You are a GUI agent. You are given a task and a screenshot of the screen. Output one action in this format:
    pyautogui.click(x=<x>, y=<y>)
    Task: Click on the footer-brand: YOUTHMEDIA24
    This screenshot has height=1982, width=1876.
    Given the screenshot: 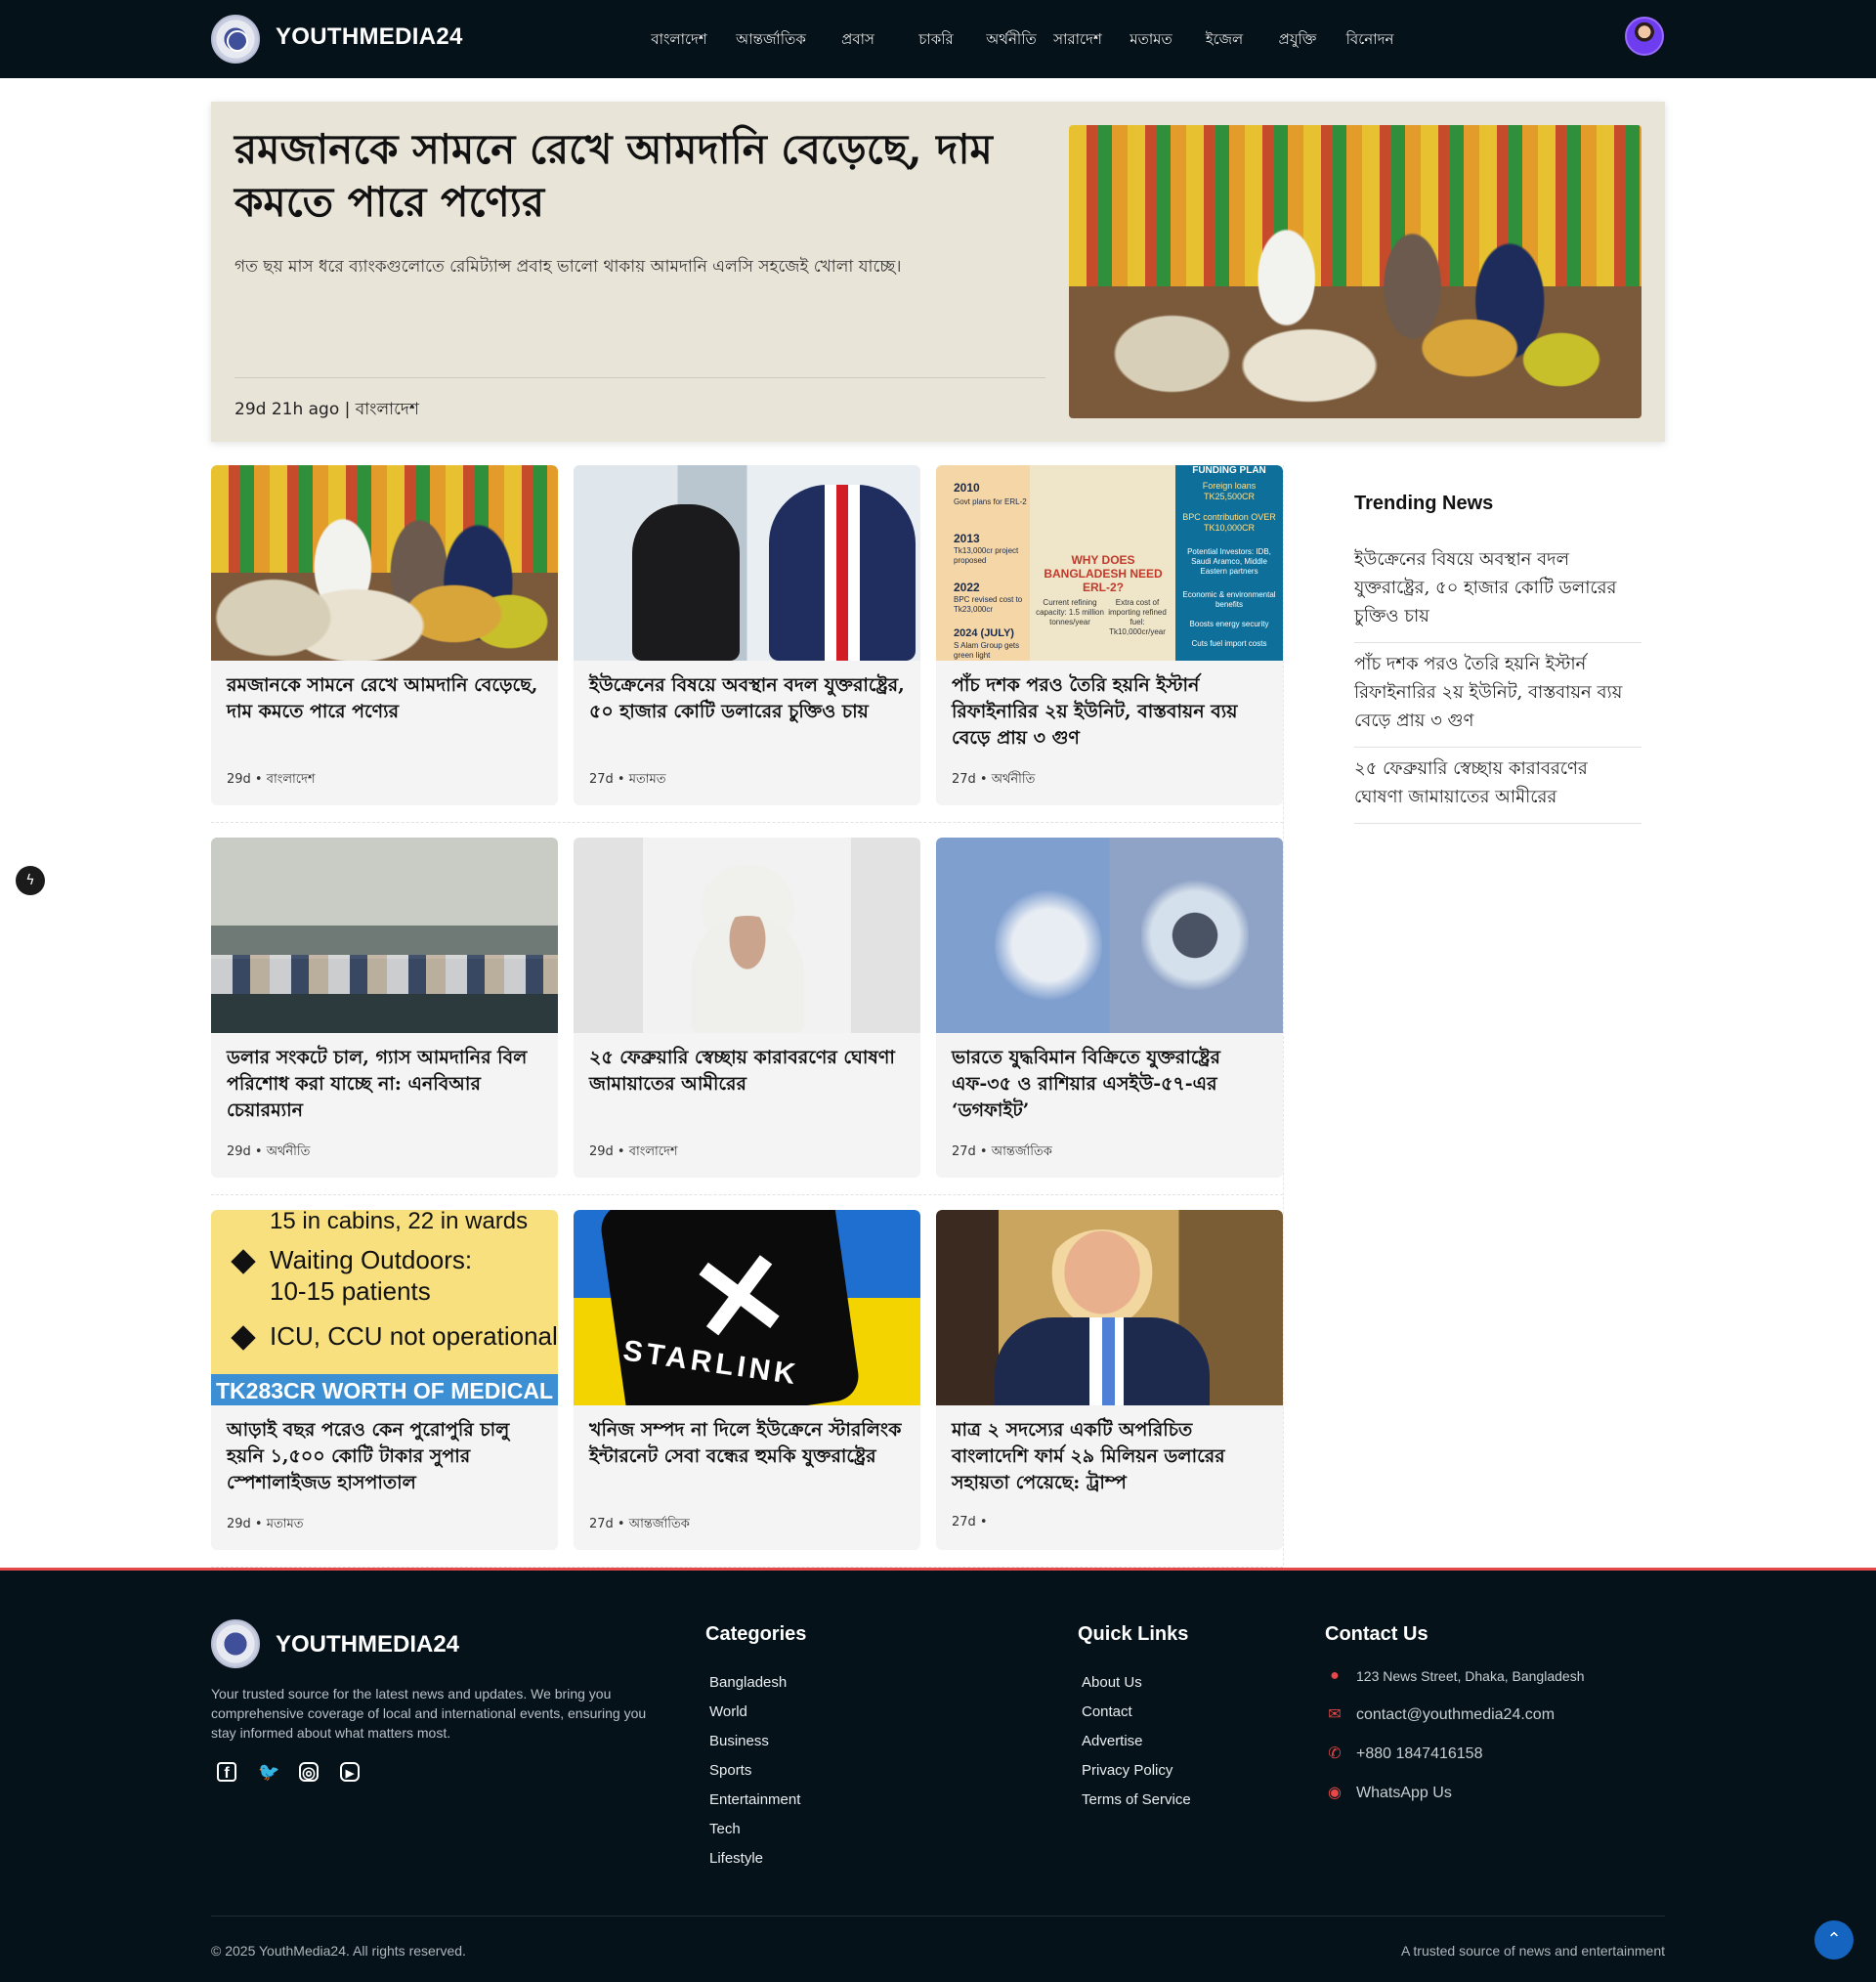 What is the action you would take?
    pyautogui.click(x=367, y=1645)
    